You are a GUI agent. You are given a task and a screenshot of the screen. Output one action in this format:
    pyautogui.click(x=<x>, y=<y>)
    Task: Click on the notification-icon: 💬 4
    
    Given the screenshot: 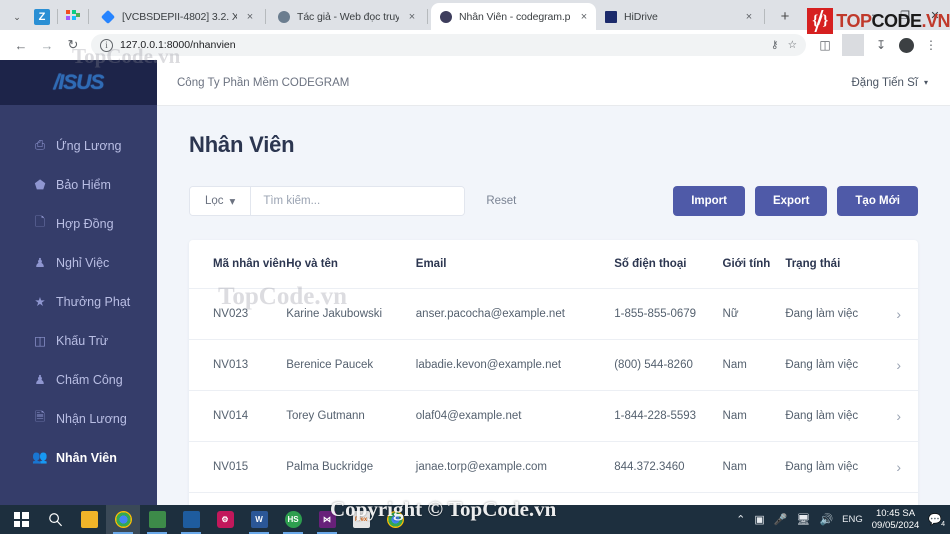 What is the action you would take?
    pyautogui.click(x=936, y=520)
    